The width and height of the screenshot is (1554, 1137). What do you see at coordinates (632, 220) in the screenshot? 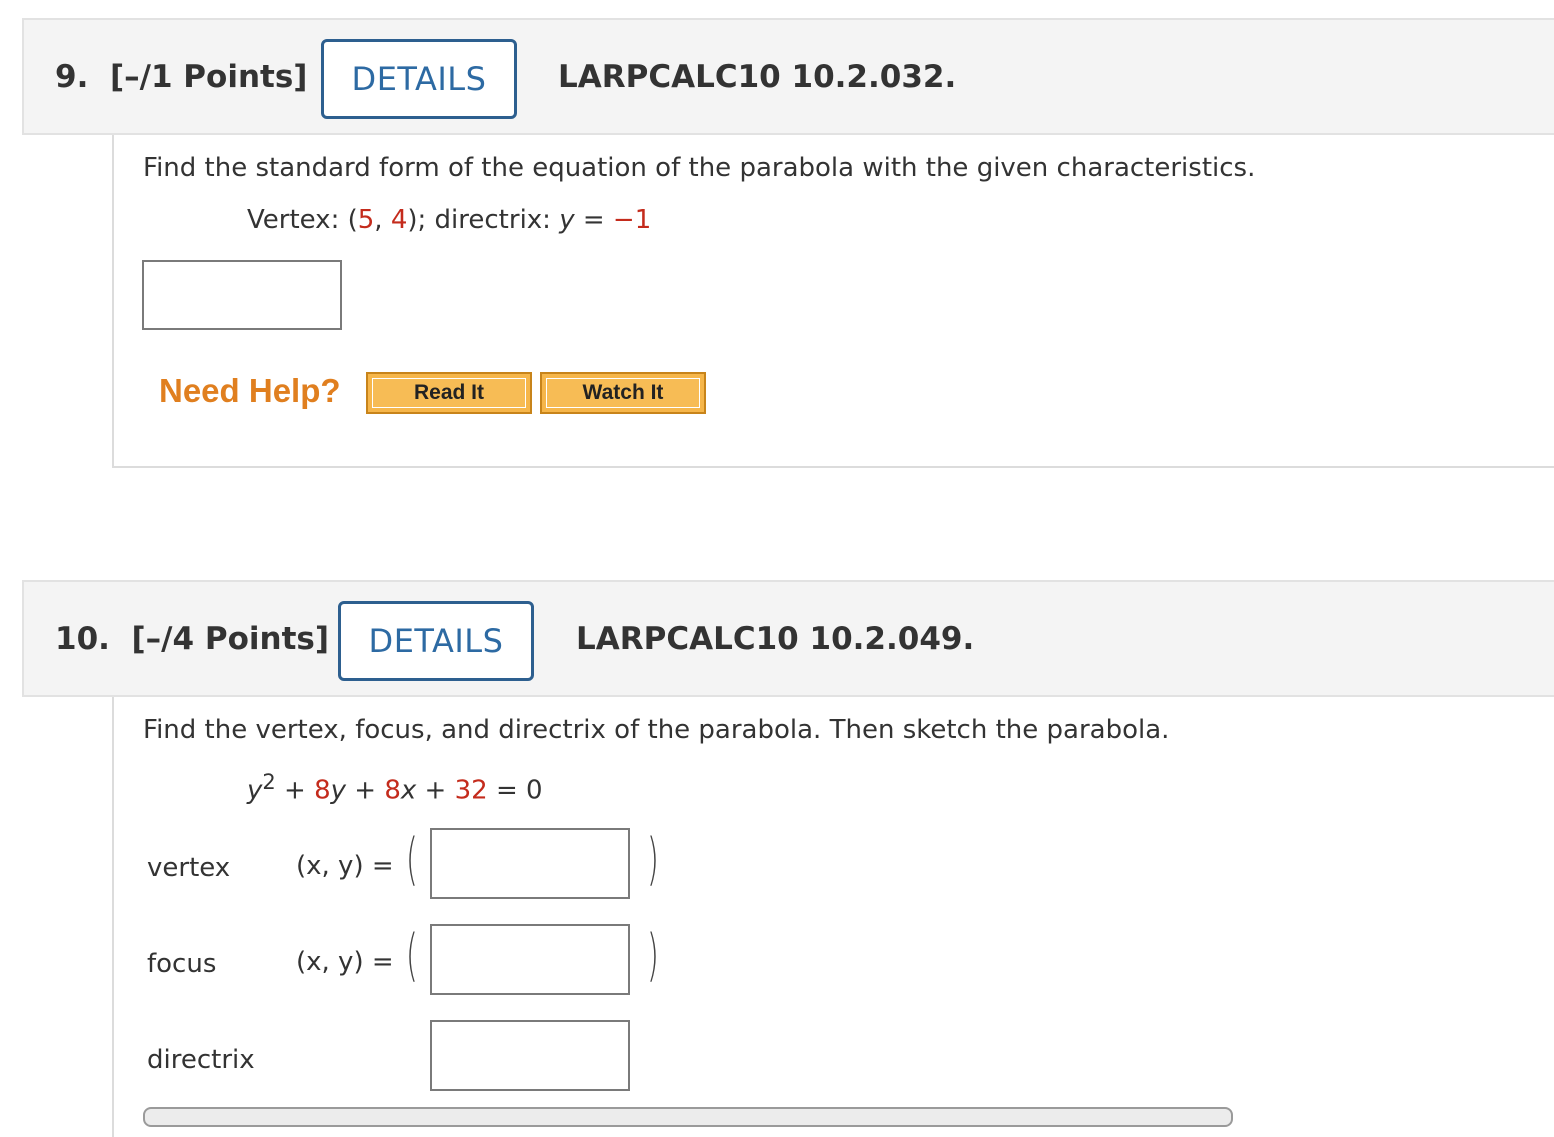
I see `directrix-value: −1` at bounding box center [632, 220].